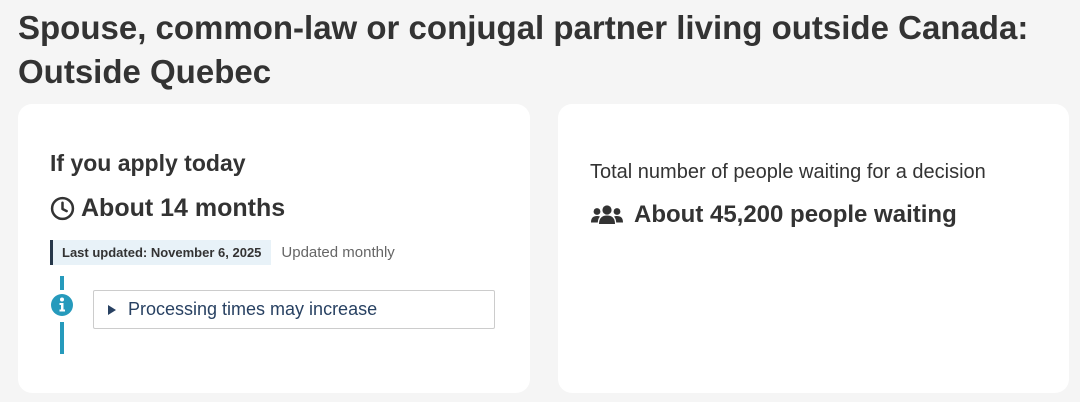 The height and width of the screenshot is (402, 1080). I want to click on processing-time-row: About 14 months, so click(167, 208).